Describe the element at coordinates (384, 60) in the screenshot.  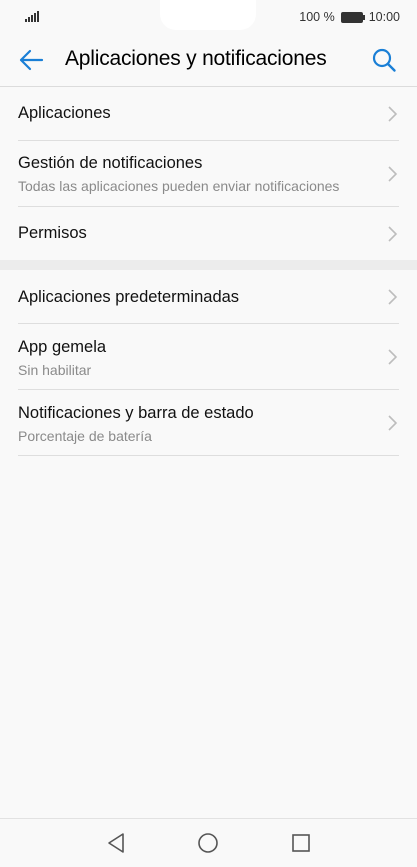
I see `search-icon` at that location.